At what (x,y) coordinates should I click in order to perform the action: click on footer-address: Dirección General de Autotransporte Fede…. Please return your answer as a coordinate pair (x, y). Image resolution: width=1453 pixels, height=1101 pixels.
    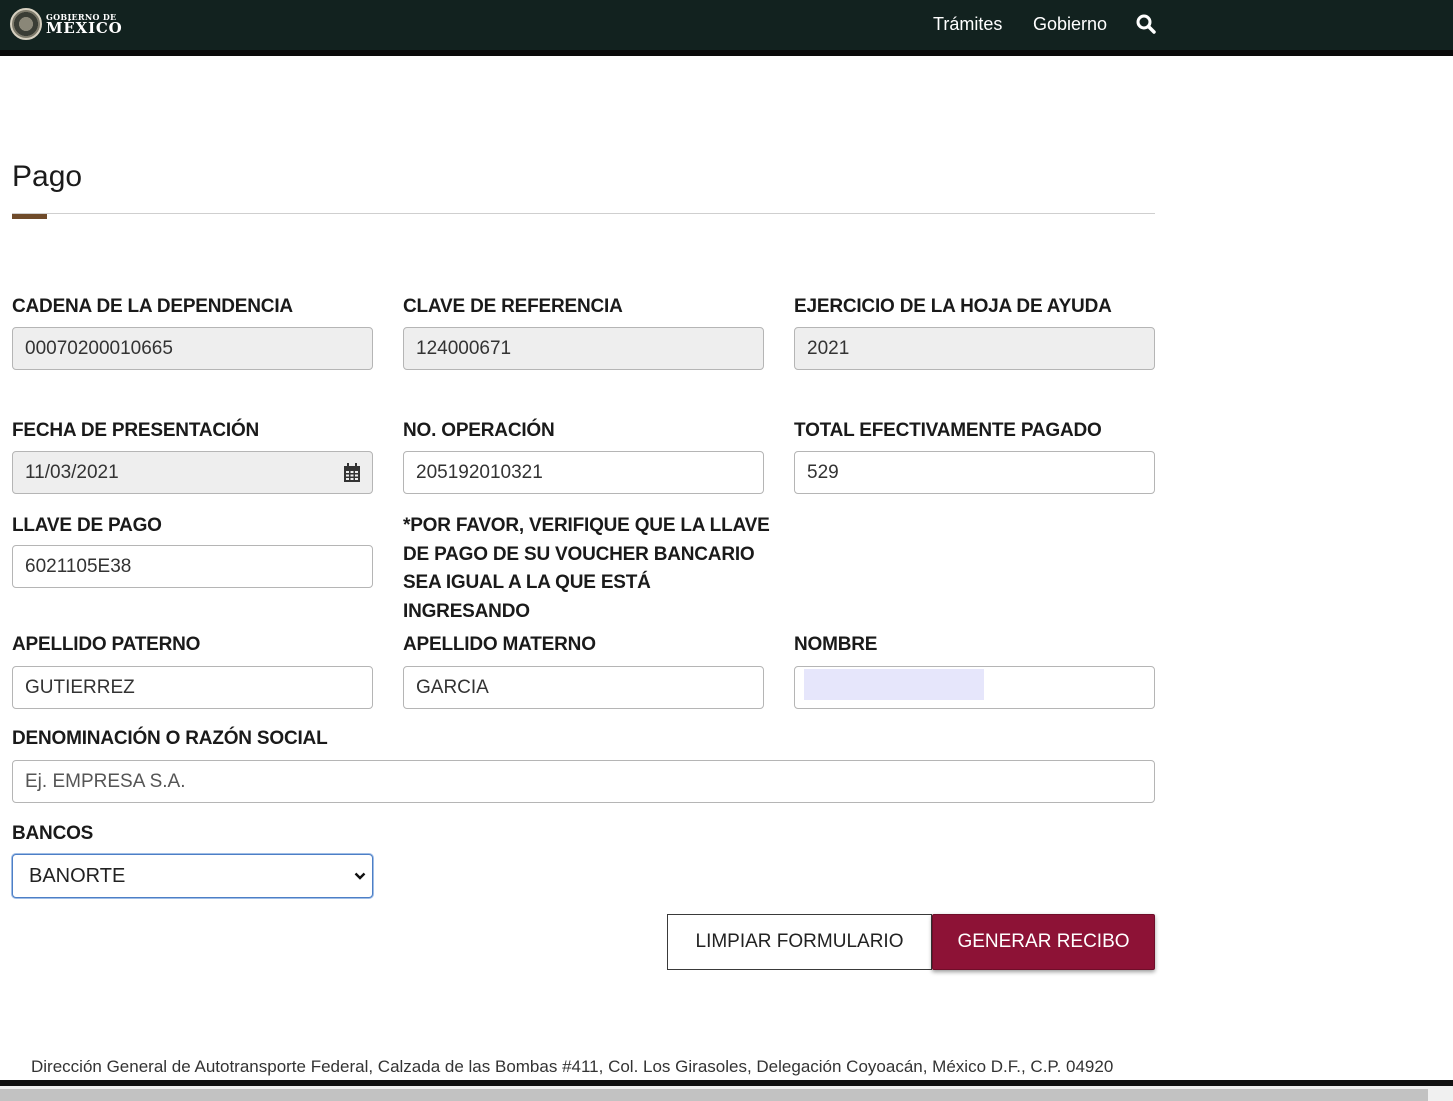
    Looking at the image, I should click on (572, 1066).